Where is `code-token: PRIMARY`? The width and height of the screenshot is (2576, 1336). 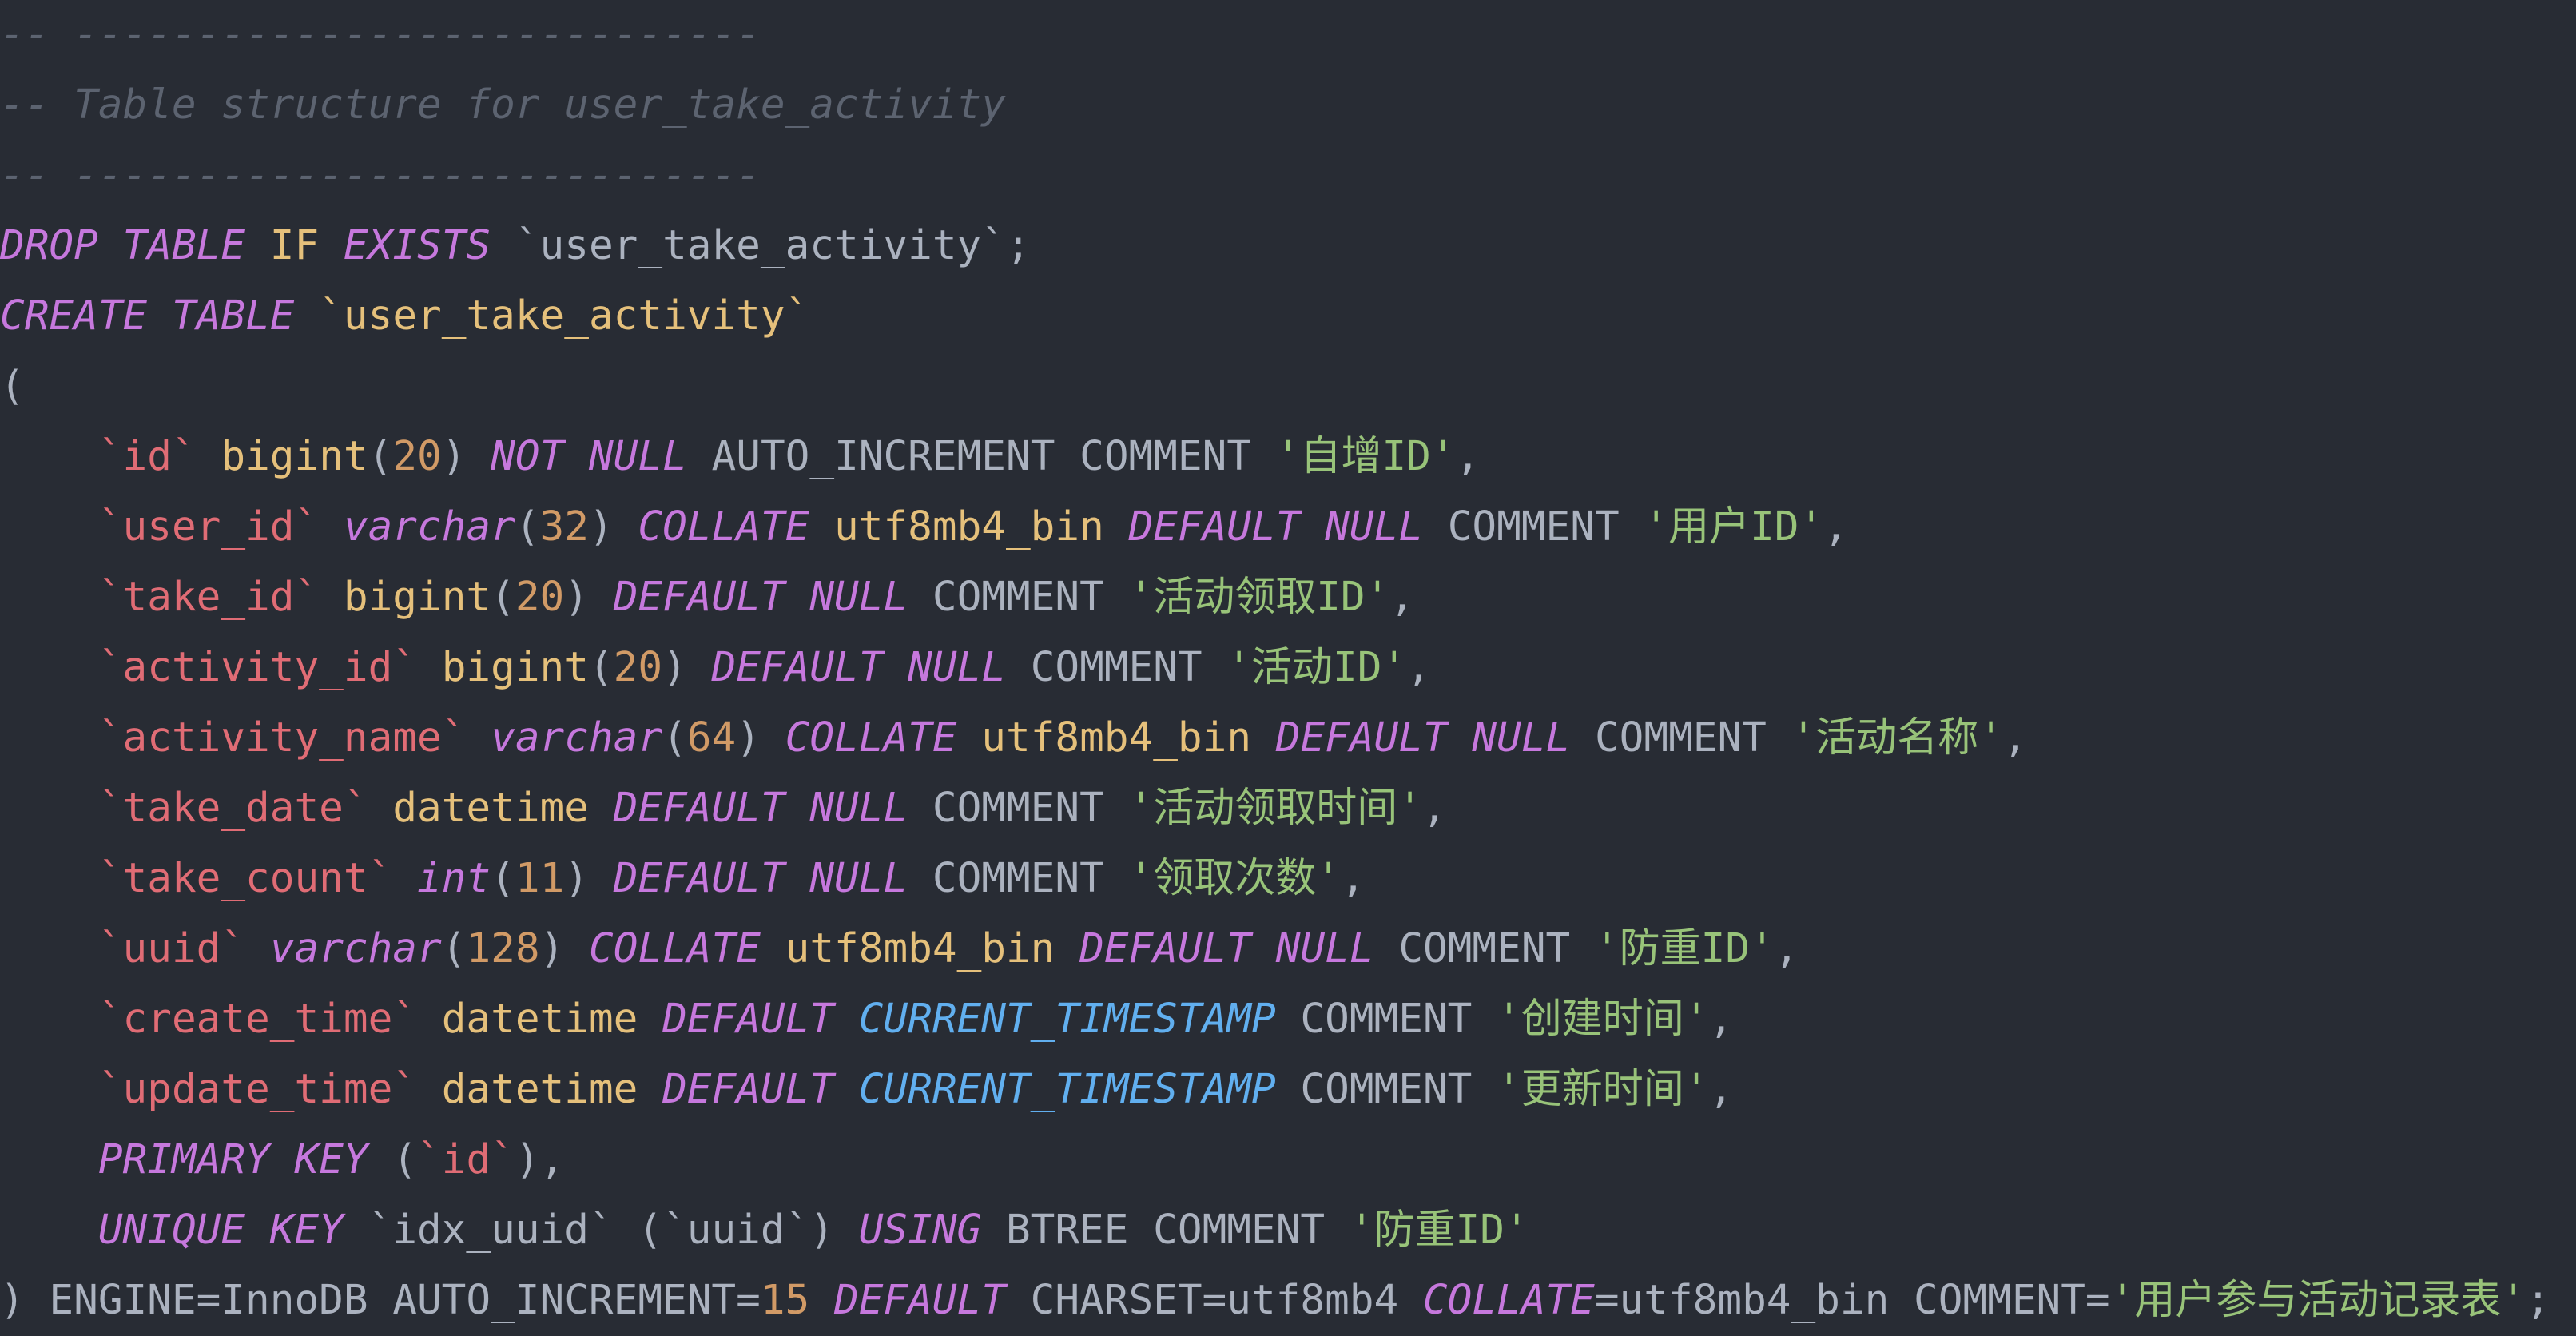
code-token: PRIMARY is located at coordinates (183, 1159).